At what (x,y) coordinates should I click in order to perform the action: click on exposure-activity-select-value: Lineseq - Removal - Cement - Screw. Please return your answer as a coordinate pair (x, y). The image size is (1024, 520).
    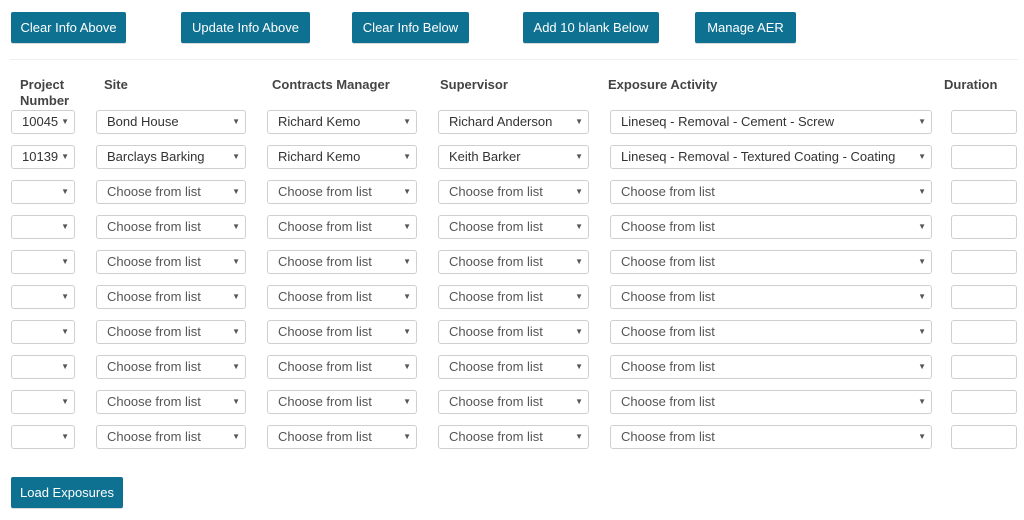
    Looking at the image, I should click on (728, 121).